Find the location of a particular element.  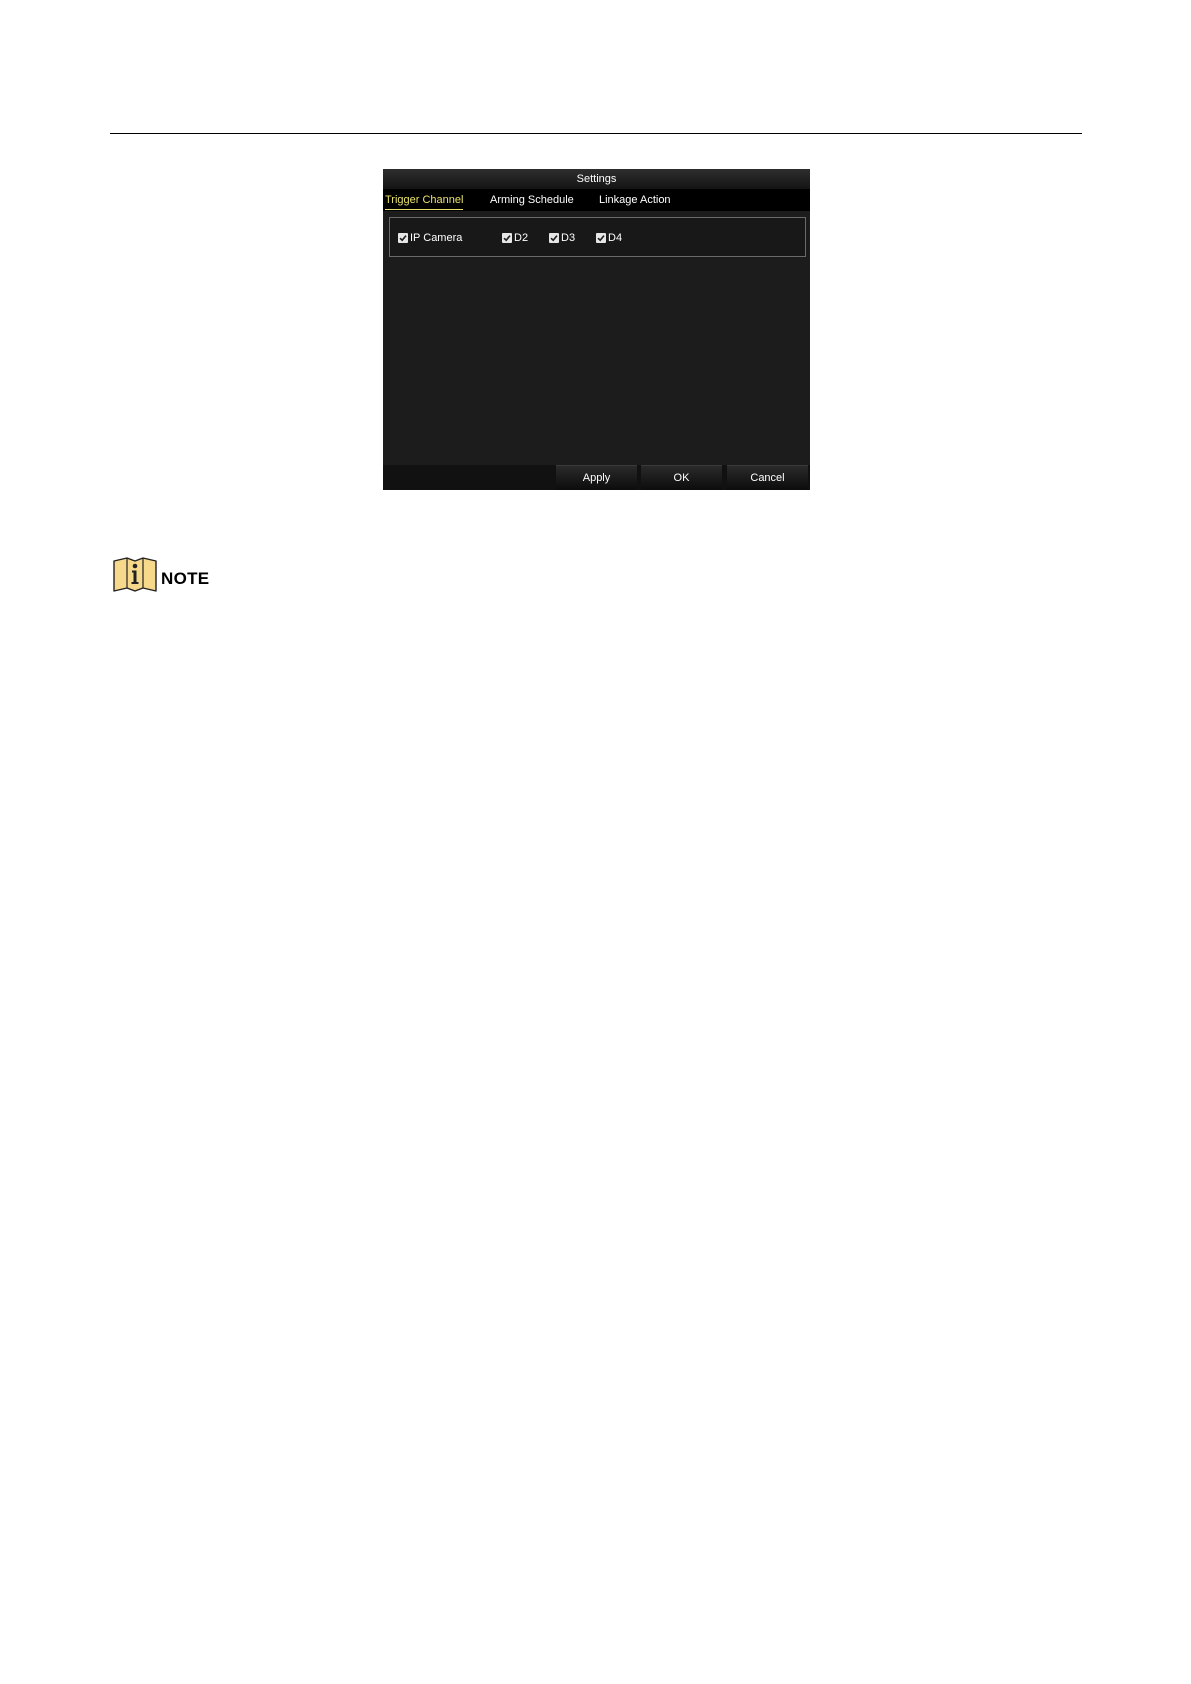

checkbox-label: IP Camera is located at coordinates (436, 238).